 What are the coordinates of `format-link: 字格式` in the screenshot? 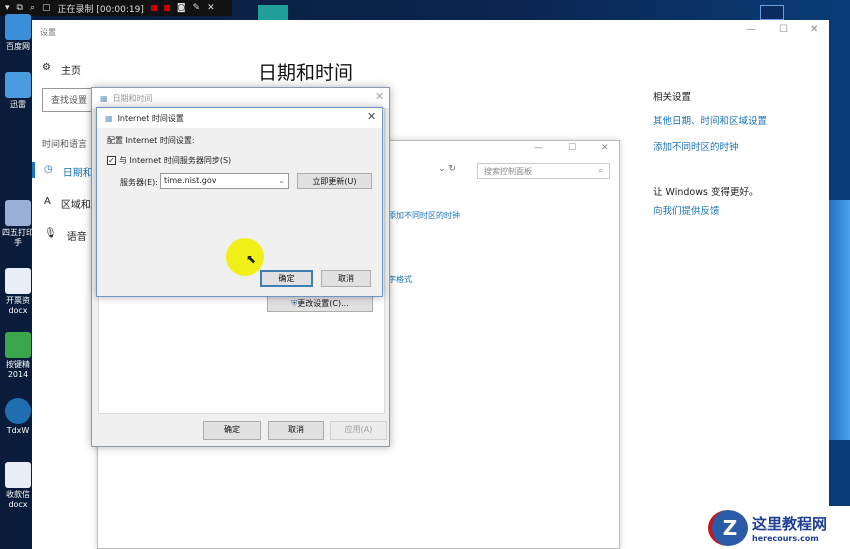 It's located at (400, 279).